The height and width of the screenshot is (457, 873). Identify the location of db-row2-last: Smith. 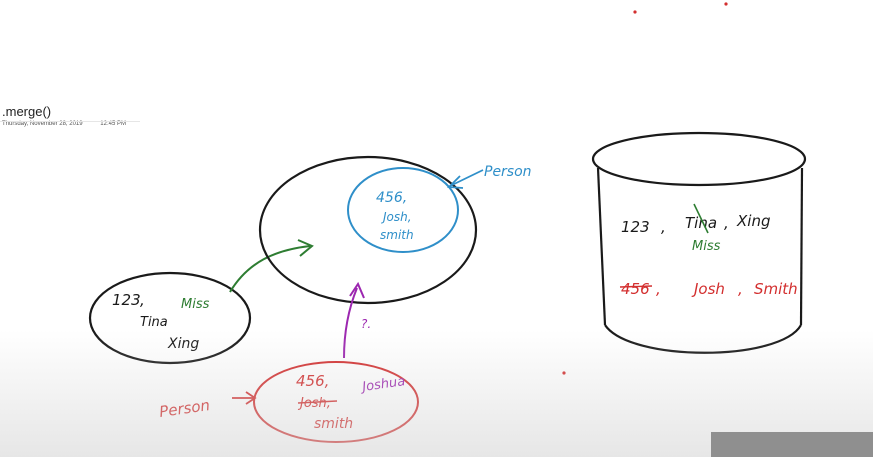
(776, 289).